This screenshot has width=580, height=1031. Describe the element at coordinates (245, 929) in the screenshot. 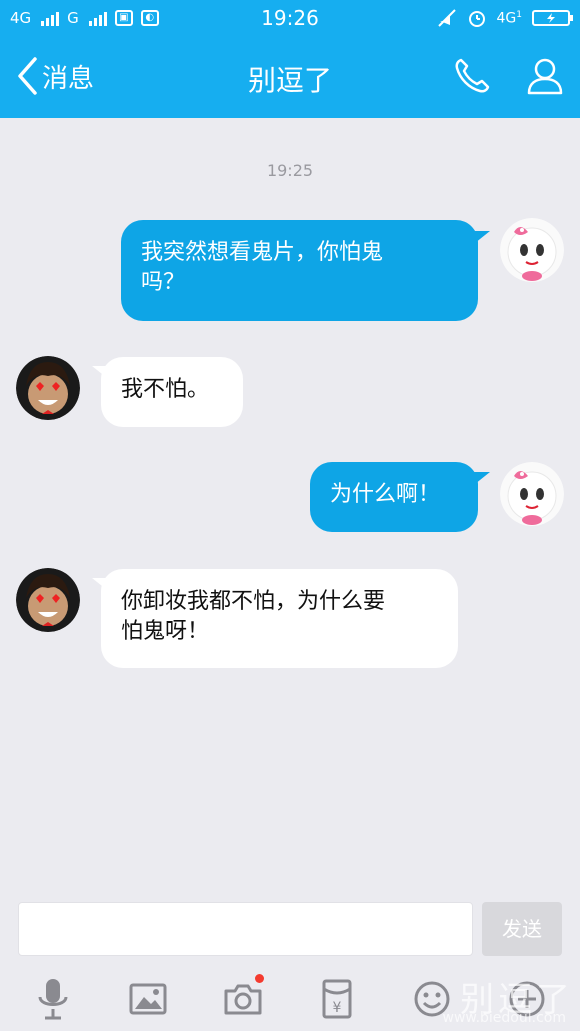

I see `message-input` at that location.